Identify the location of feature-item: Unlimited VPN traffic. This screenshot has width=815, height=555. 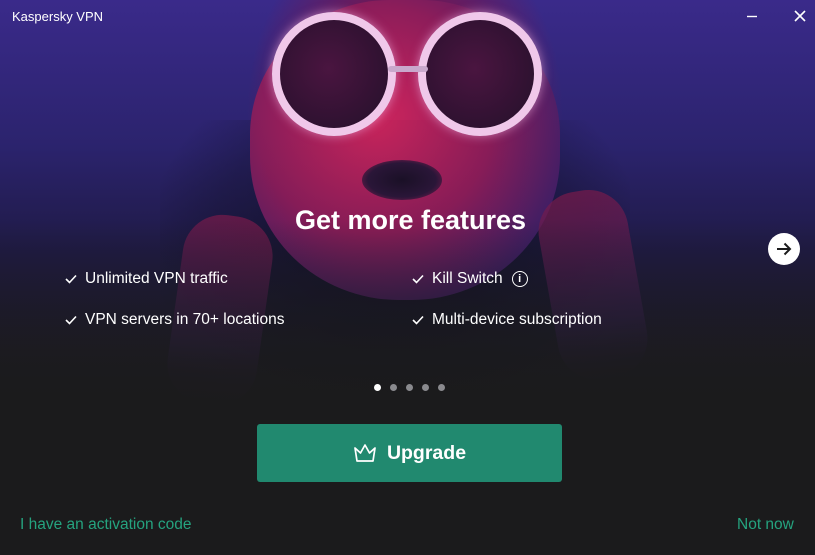
(146, 279).